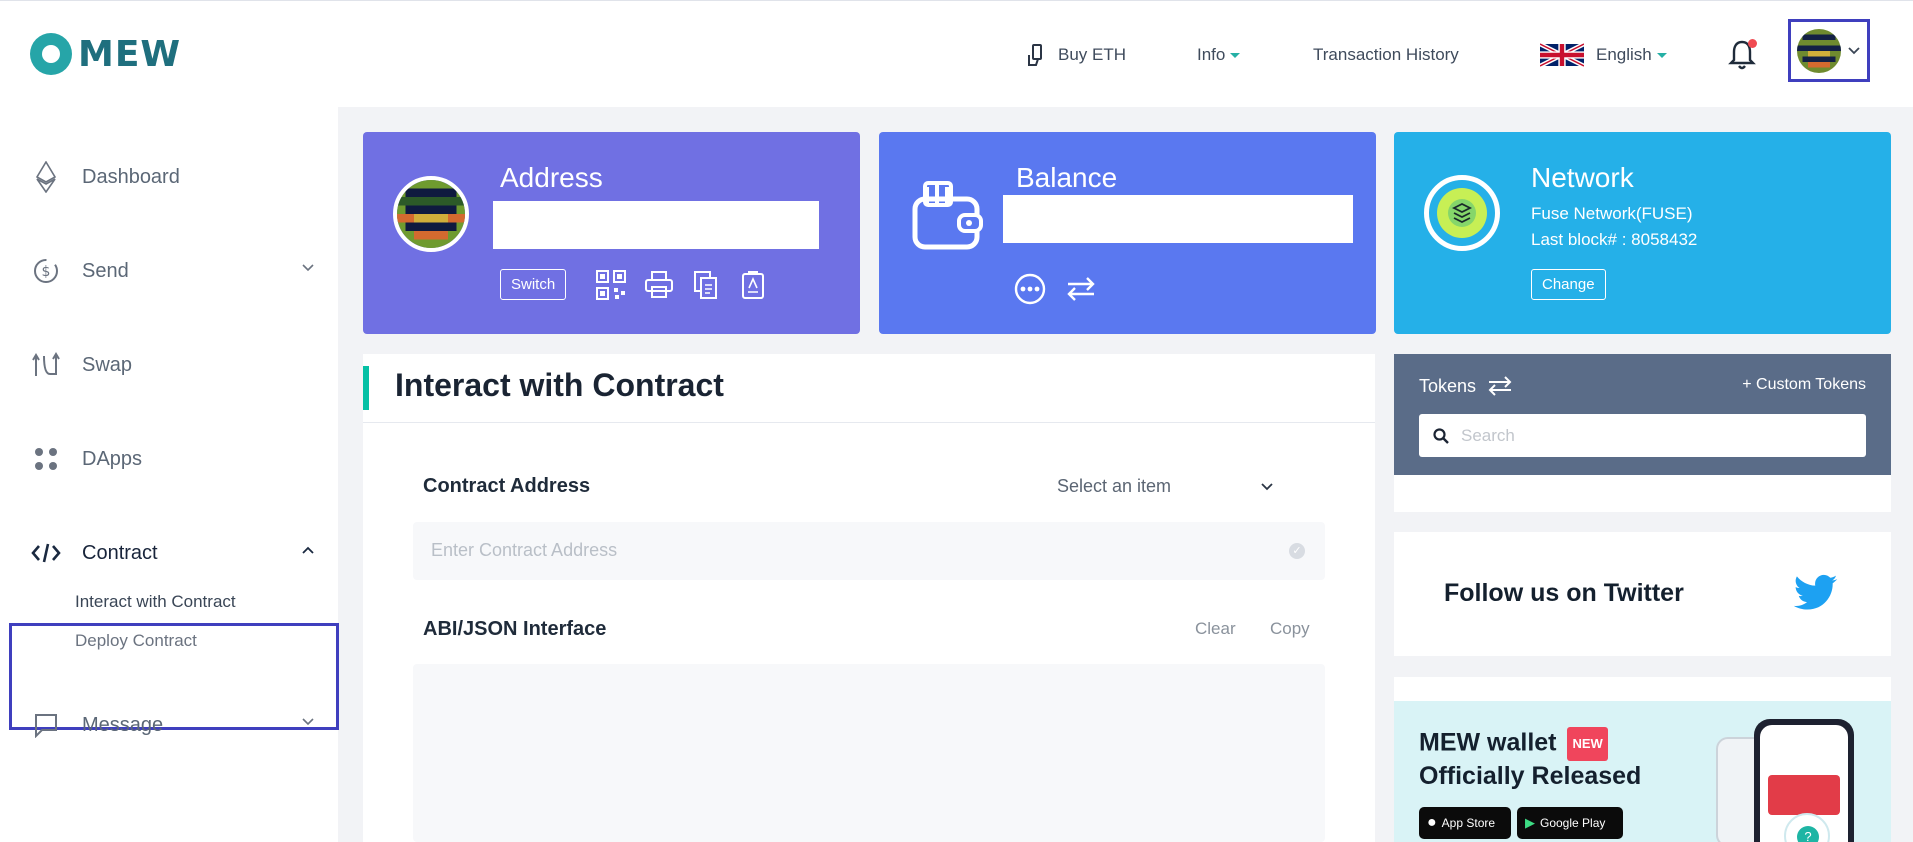 This screenshot has height=842, width=1913. Describe the element at coordinates (869, 753) in the screenshot. I see `abi-json-textarea` at that location.